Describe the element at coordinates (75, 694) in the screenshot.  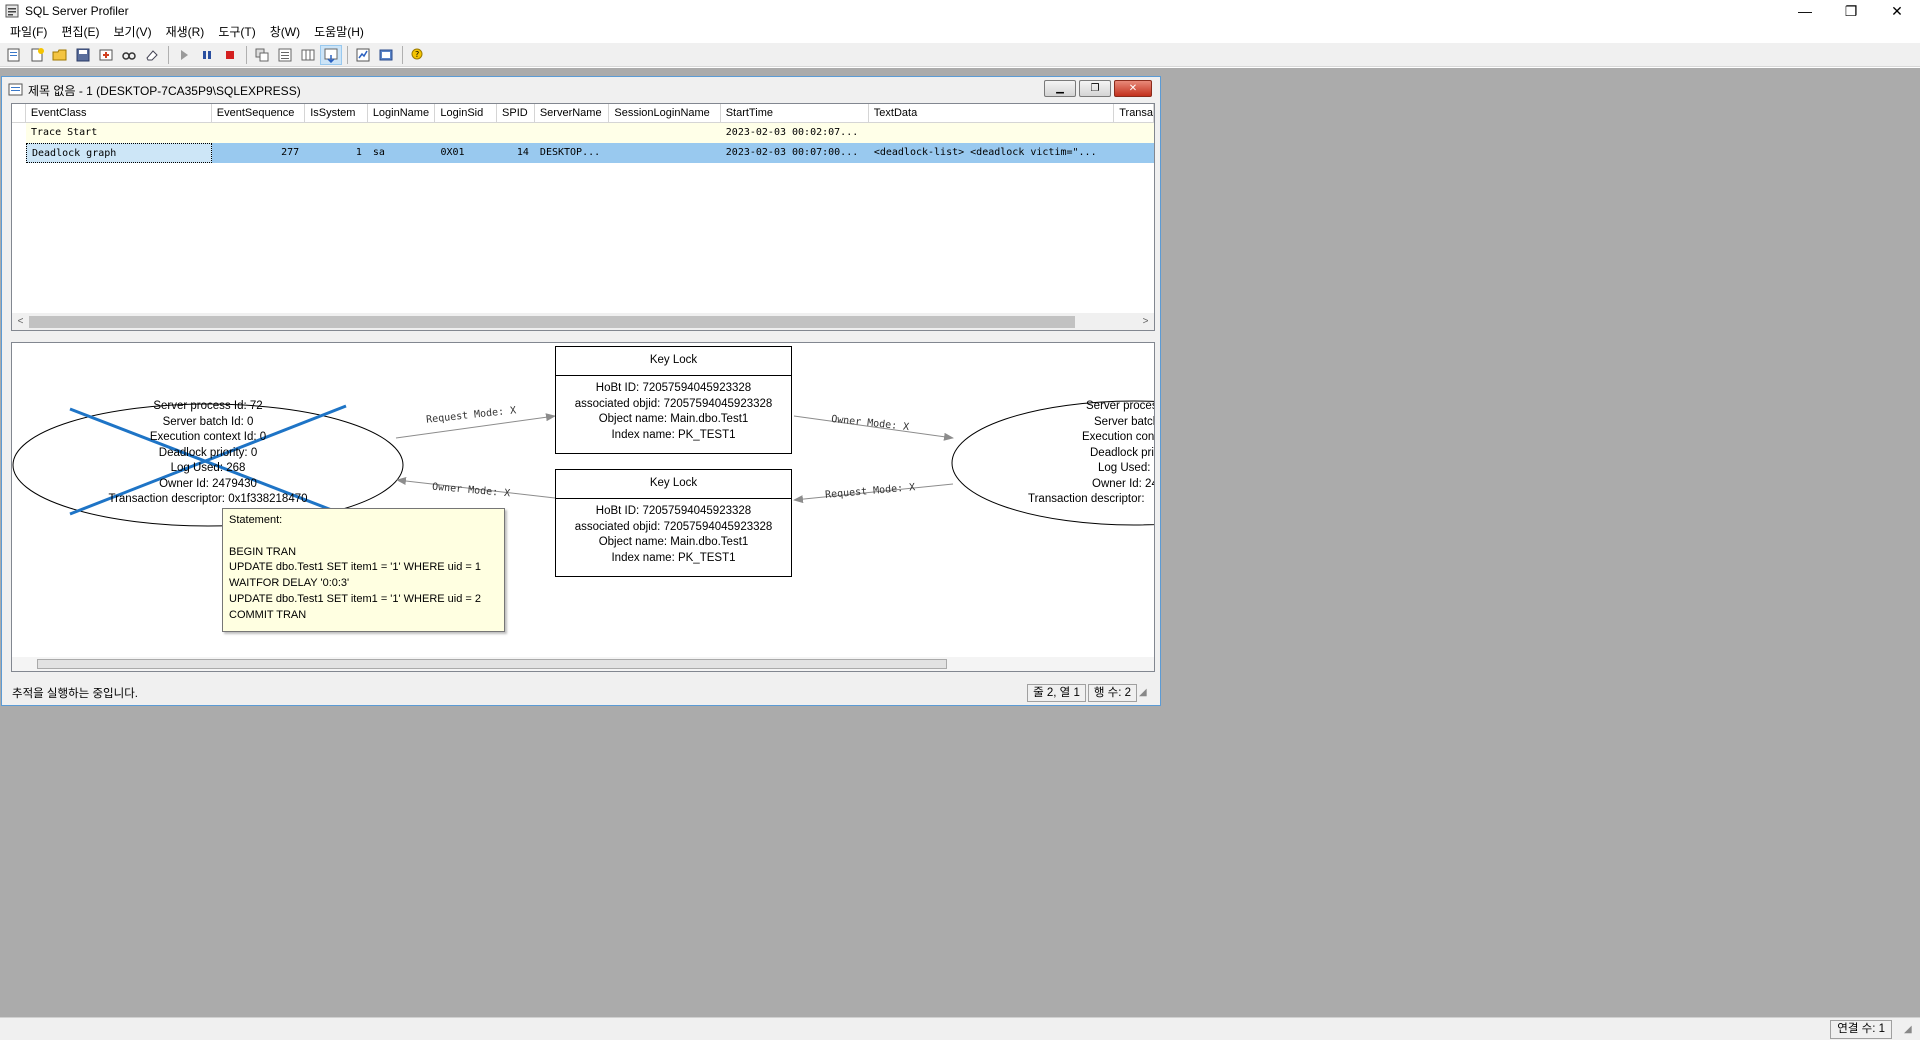
I see `trace-status-text: 추적을 실행하는 중입니다.` at that location.